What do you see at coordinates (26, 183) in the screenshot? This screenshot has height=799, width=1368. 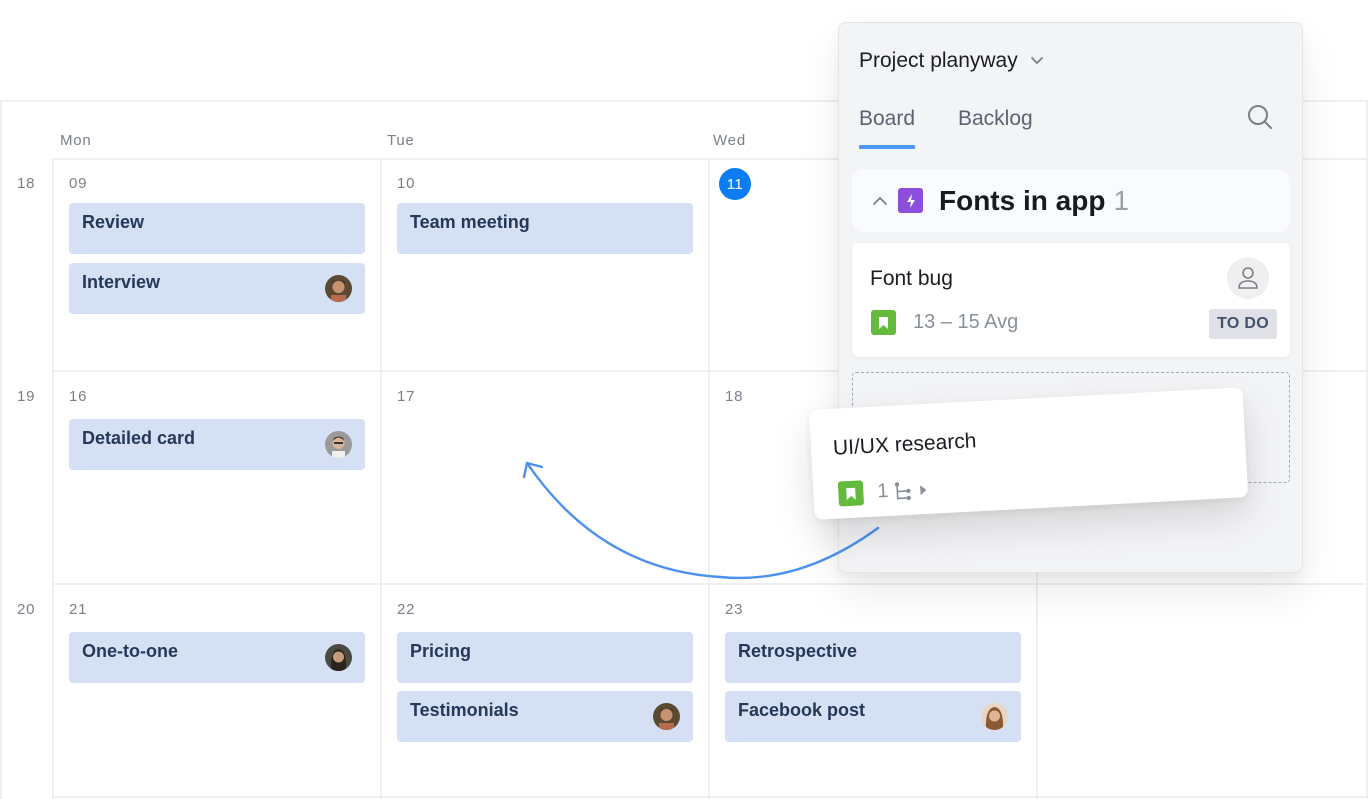 I see `week-number: 18` at bounding box center [26, 183].